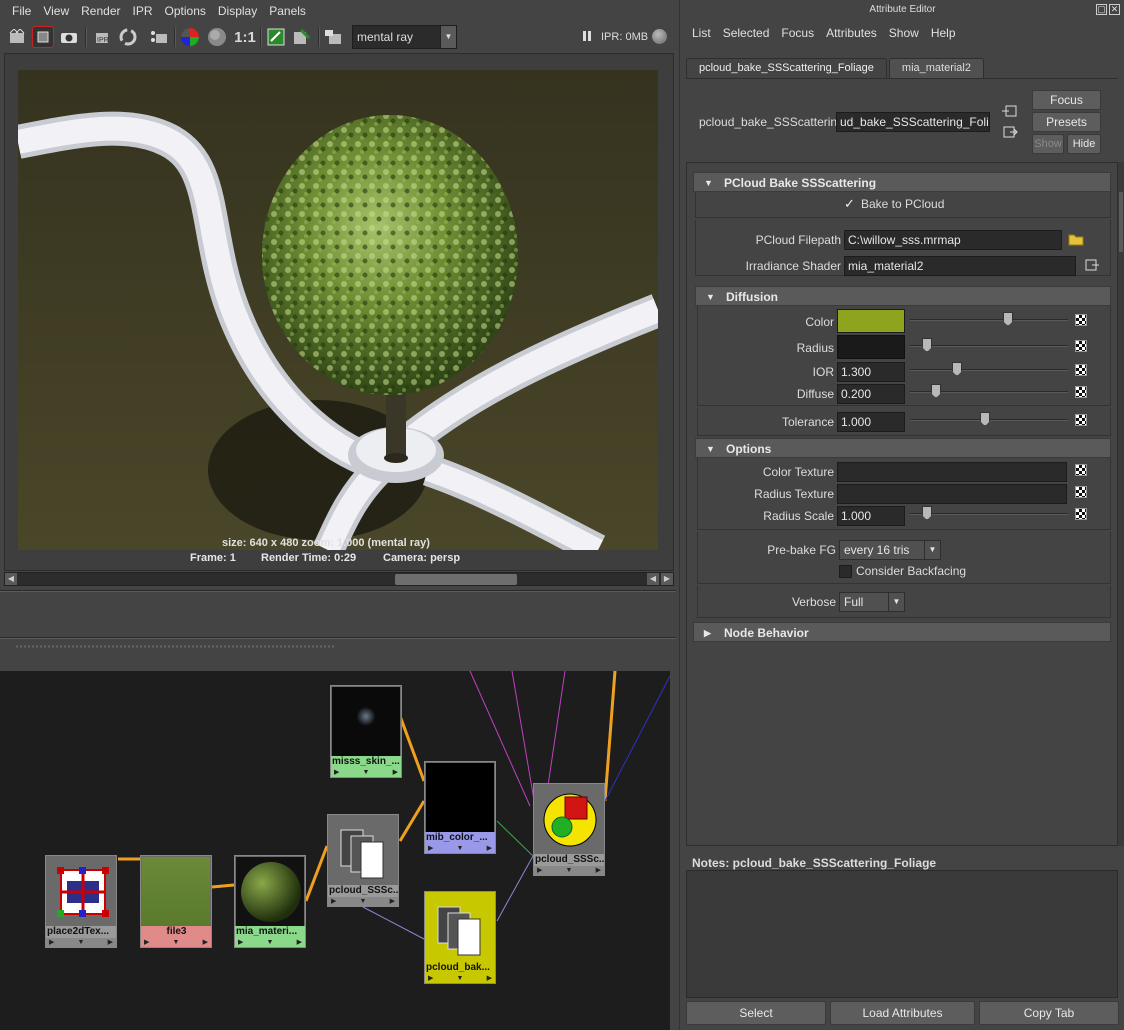 Image resolution: width=1124 pixels, height=1030 pixels. I want to click on section-node-behavior: ▶ Node Behavior, so click(902, 632).